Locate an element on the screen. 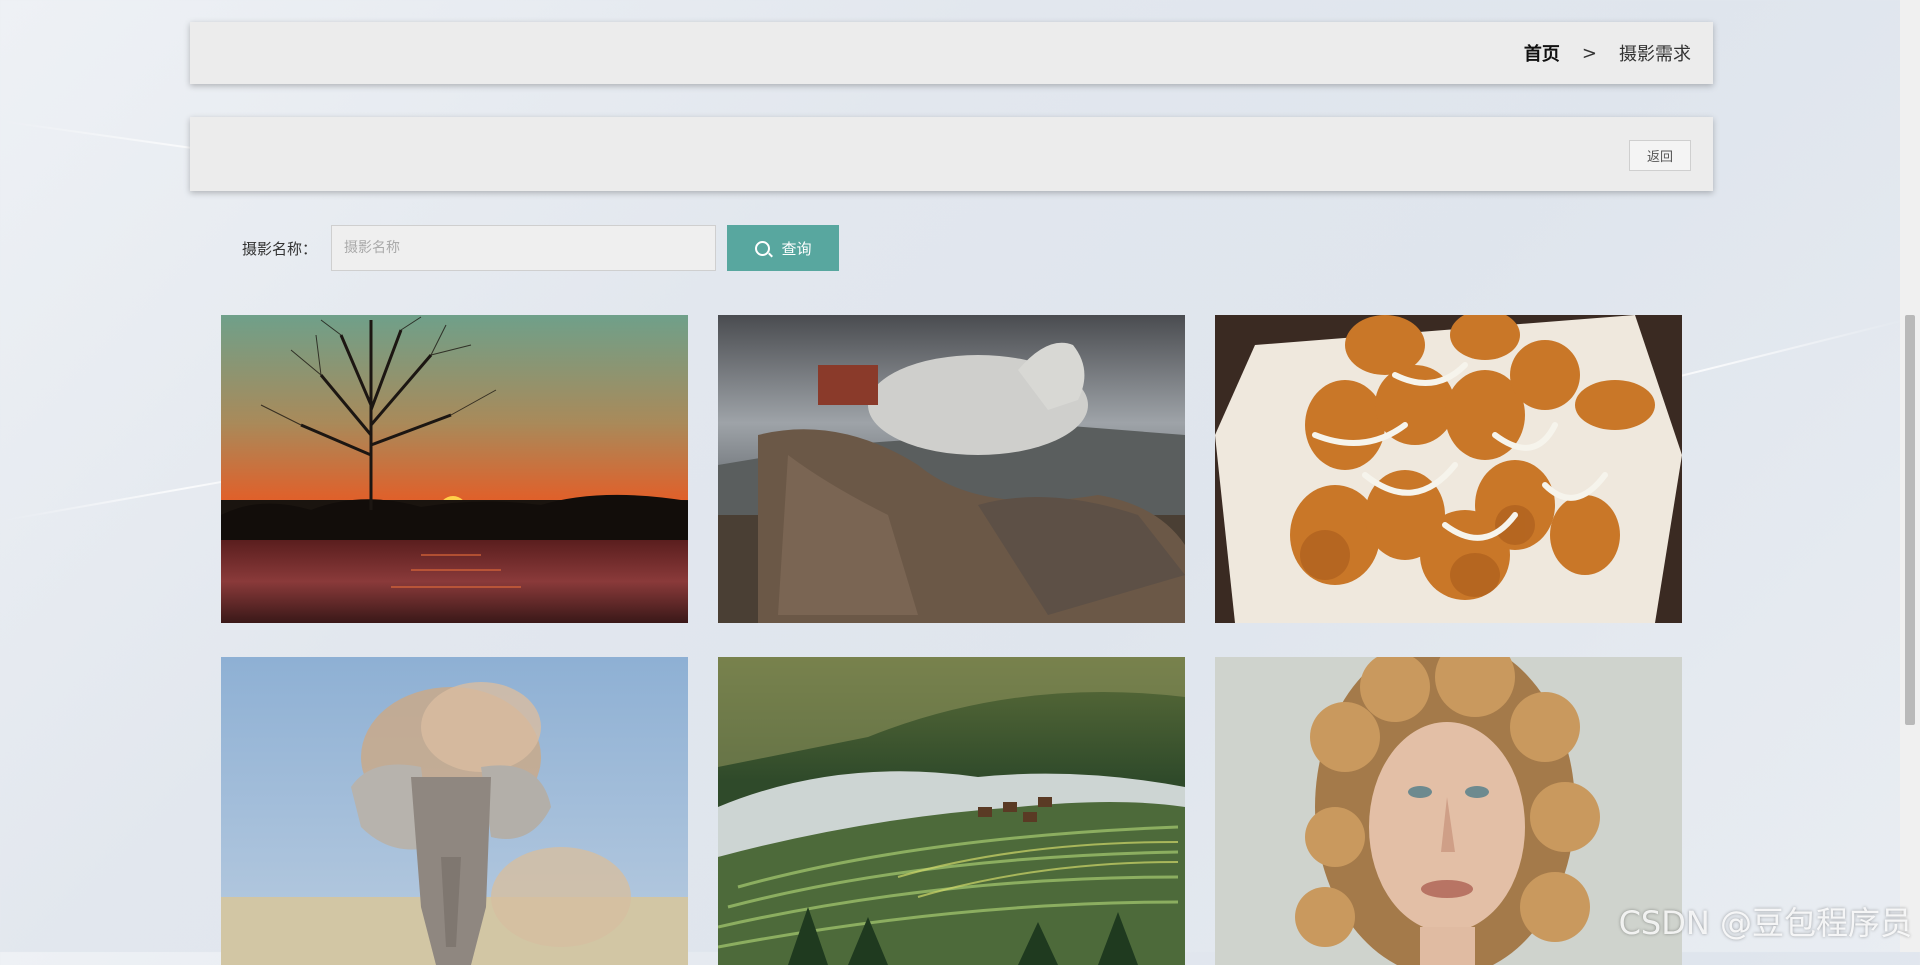 This screenshot has width=1920, height=965. breadcrumb: 首页 > 摄影需求 is located at coordinates (1607, 53).